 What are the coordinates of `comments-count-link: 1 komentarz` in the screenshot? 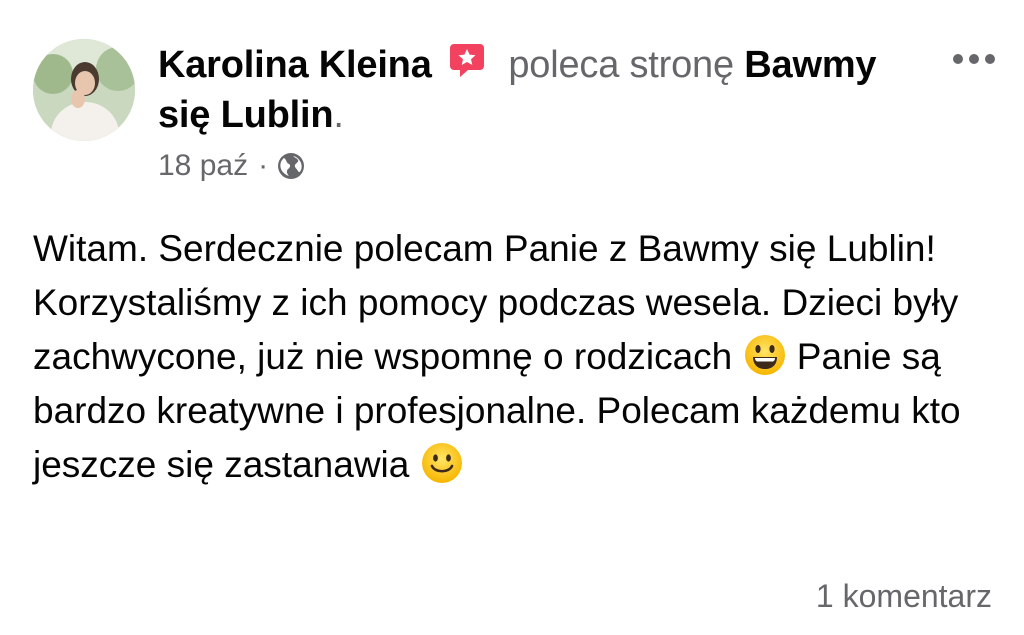 It's located at (904, 596).